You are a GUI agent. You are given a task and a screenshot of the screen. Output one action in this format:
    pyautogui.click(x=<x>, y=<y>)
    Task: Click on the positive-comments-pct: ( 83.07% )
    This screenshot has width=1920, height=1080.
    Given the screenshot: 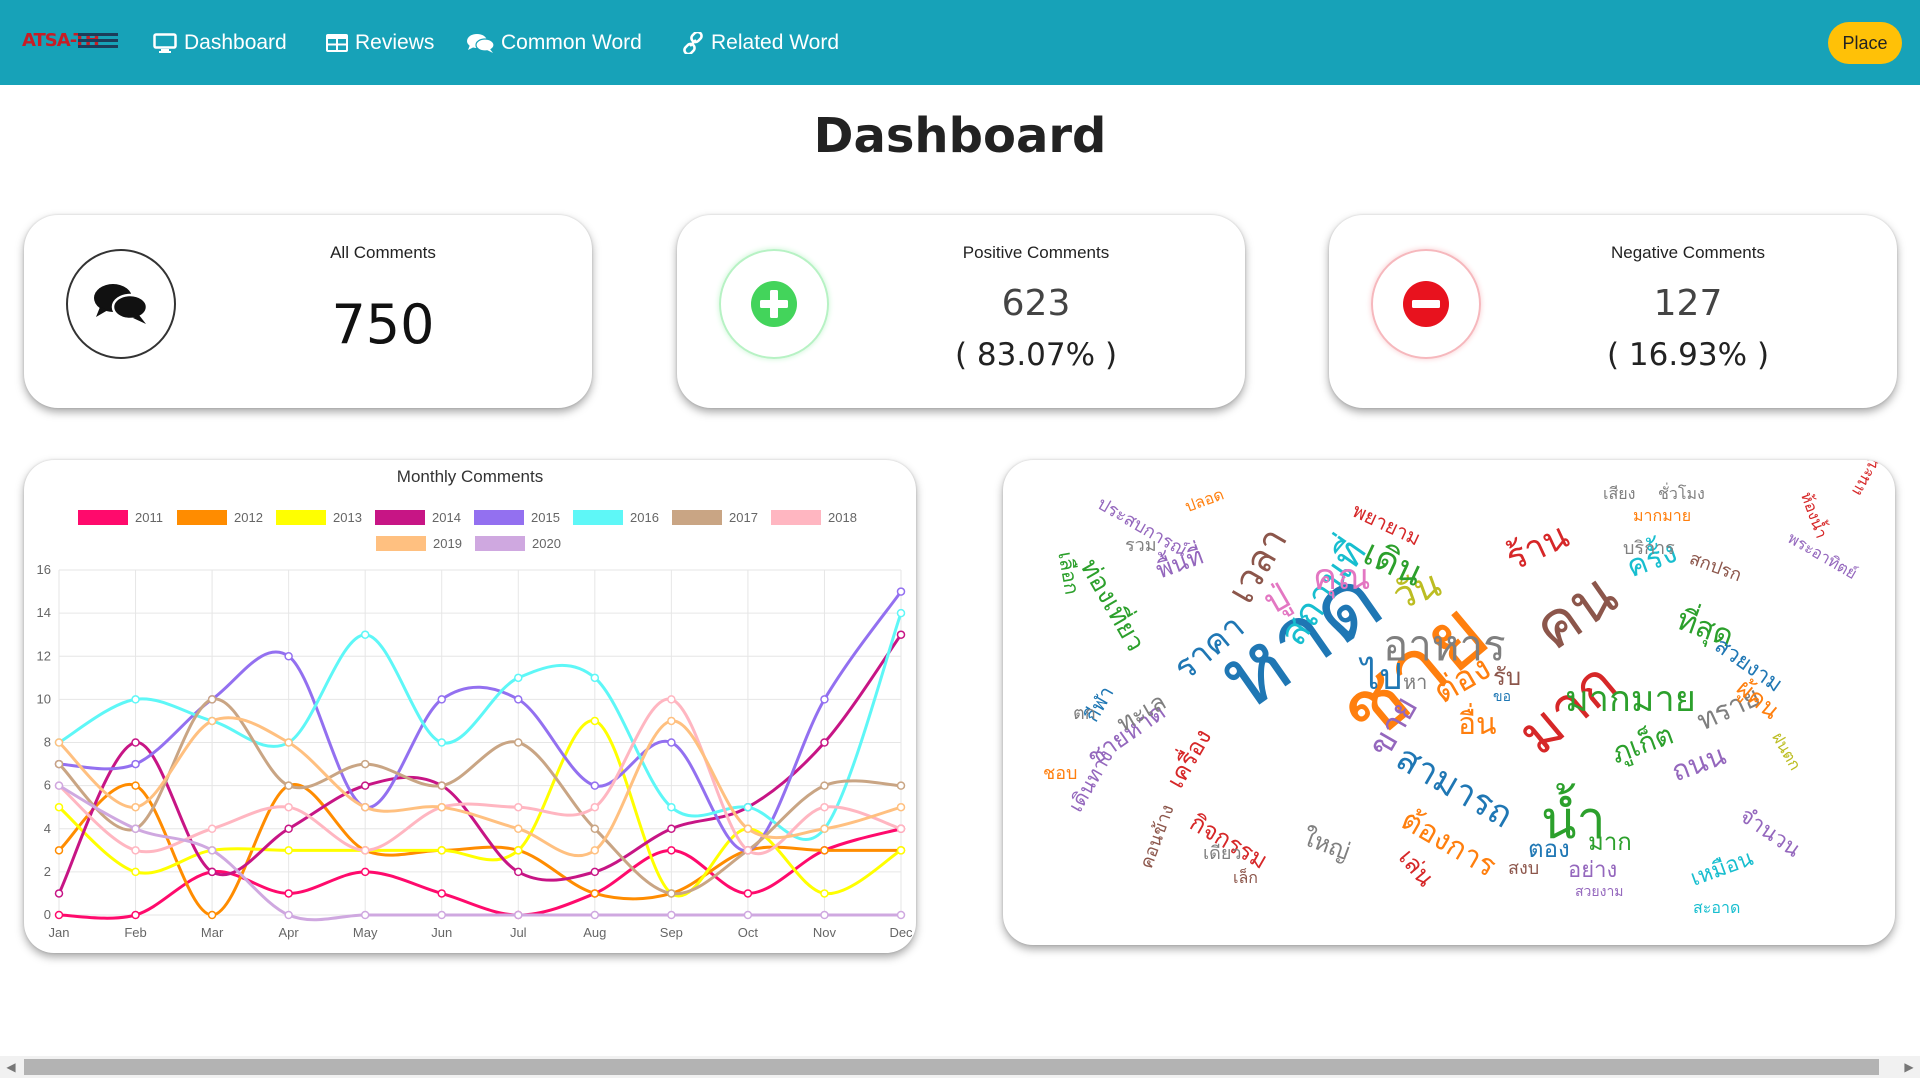 What is the action you would take?
    pyautogui.click(x=1036, y=355)
    